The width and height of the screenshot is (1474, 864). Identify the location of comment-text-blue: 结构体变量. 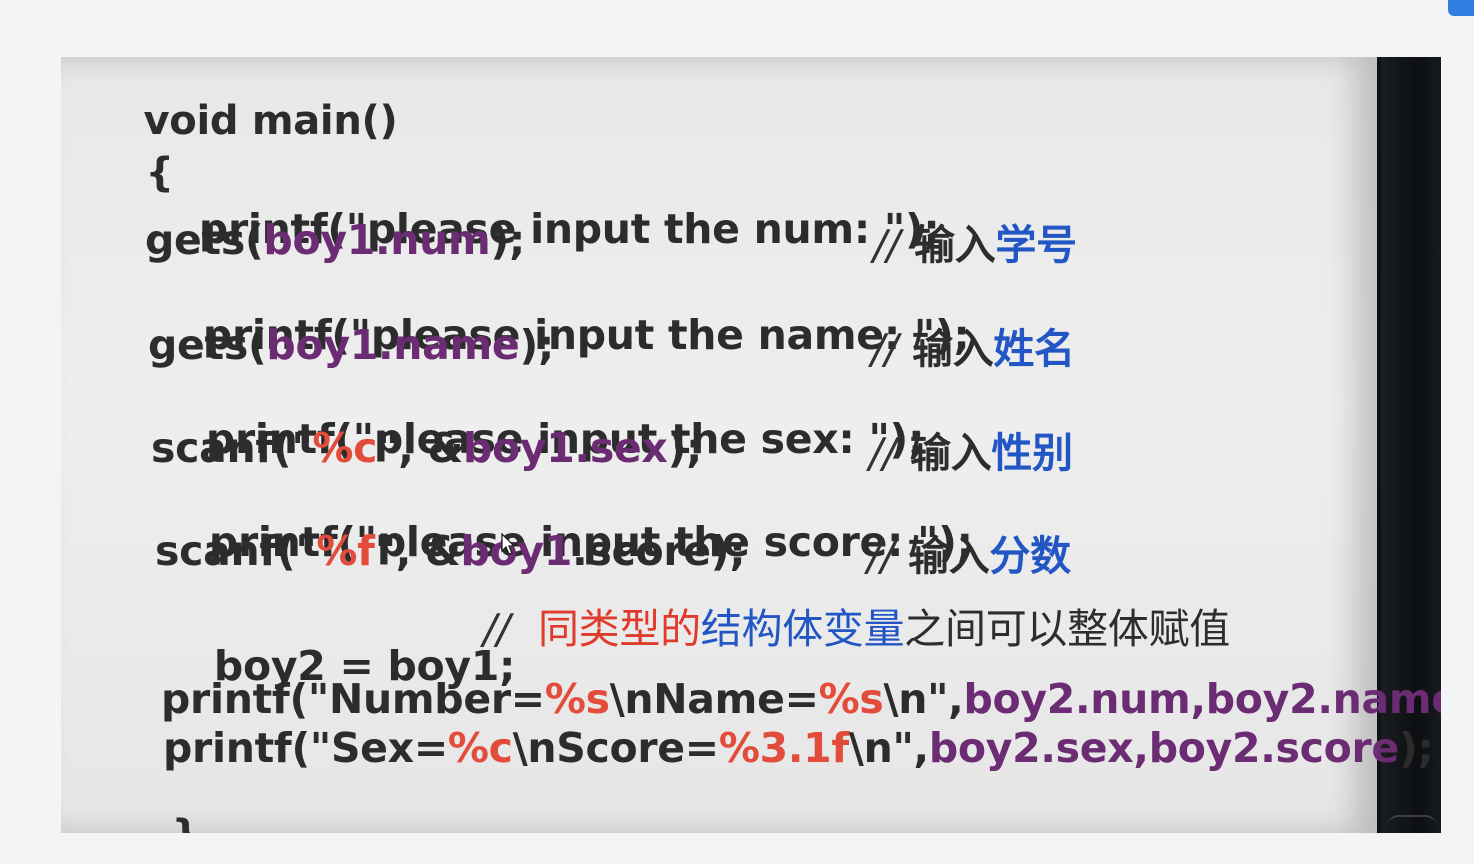
(802, 629).